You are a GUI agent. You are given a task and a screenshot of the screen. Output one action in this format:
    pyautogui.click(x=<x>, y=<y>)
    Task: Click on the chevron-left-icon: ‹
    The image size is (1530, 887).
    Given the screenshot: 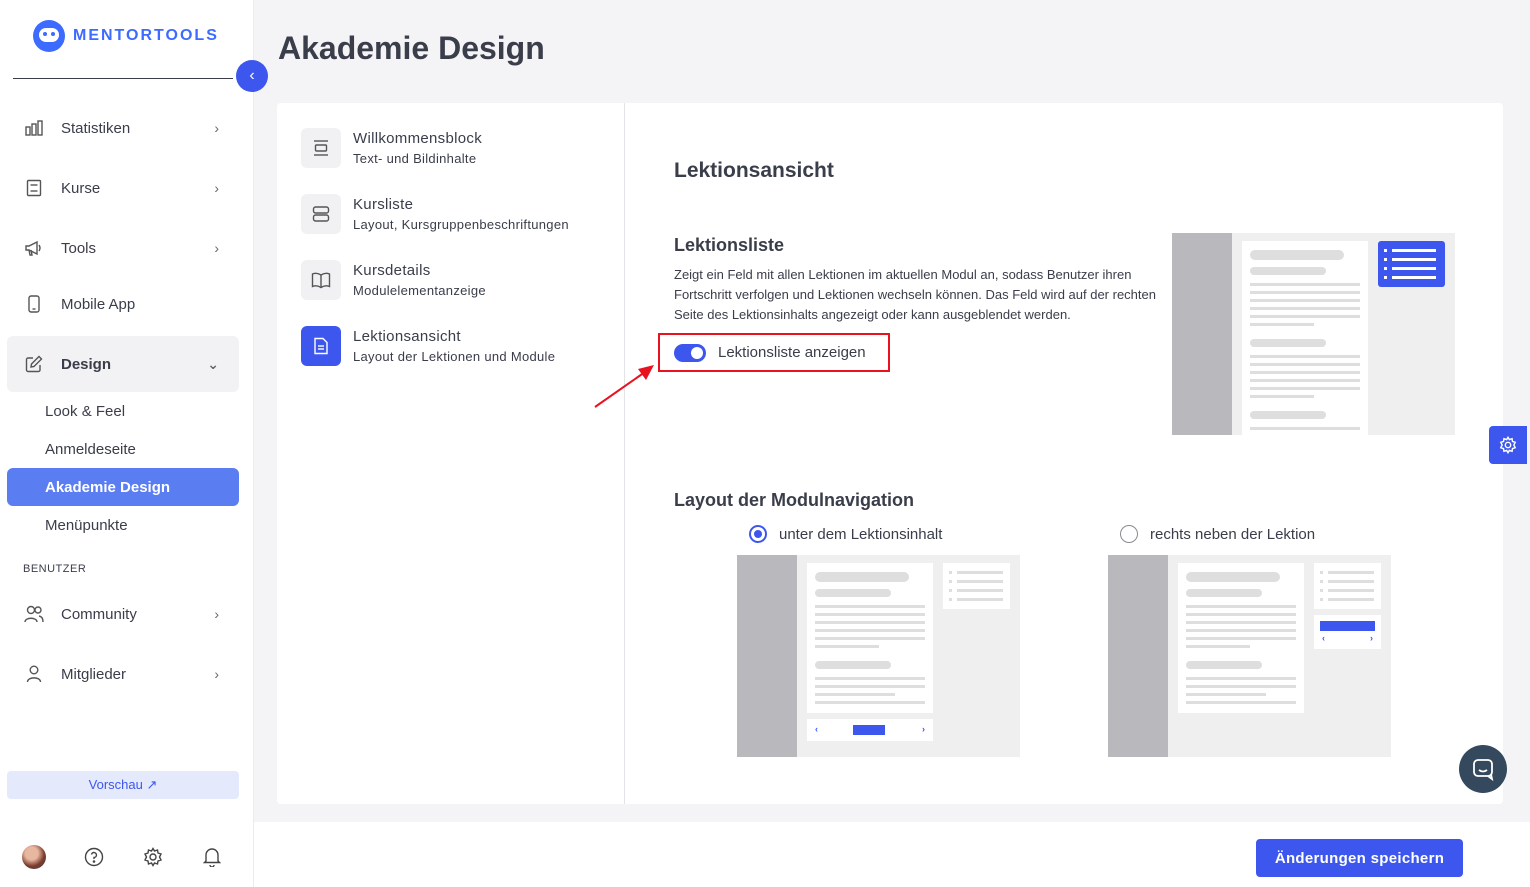 What is the action you would take?
    pyautogui.click(x=252, y=75)
    